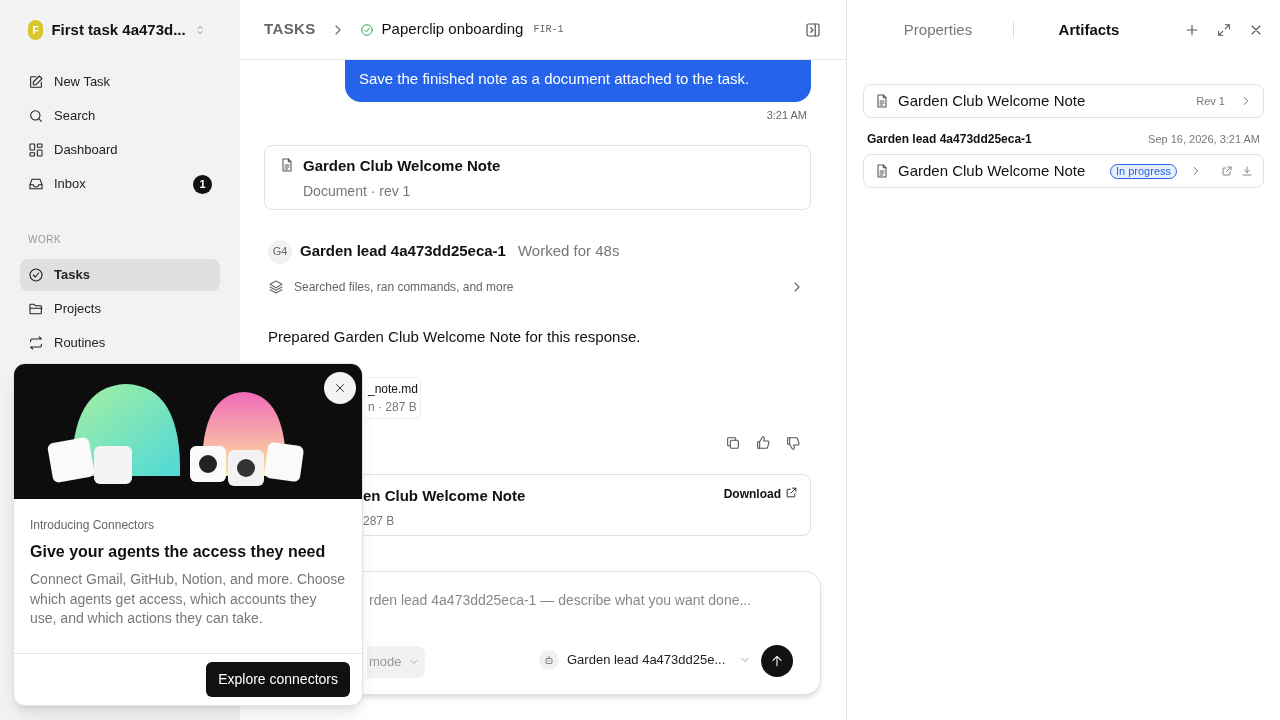  Describe the element at coordinates (120, 343) in the screenshot. I see `sidebar-item: Routines` at that location.